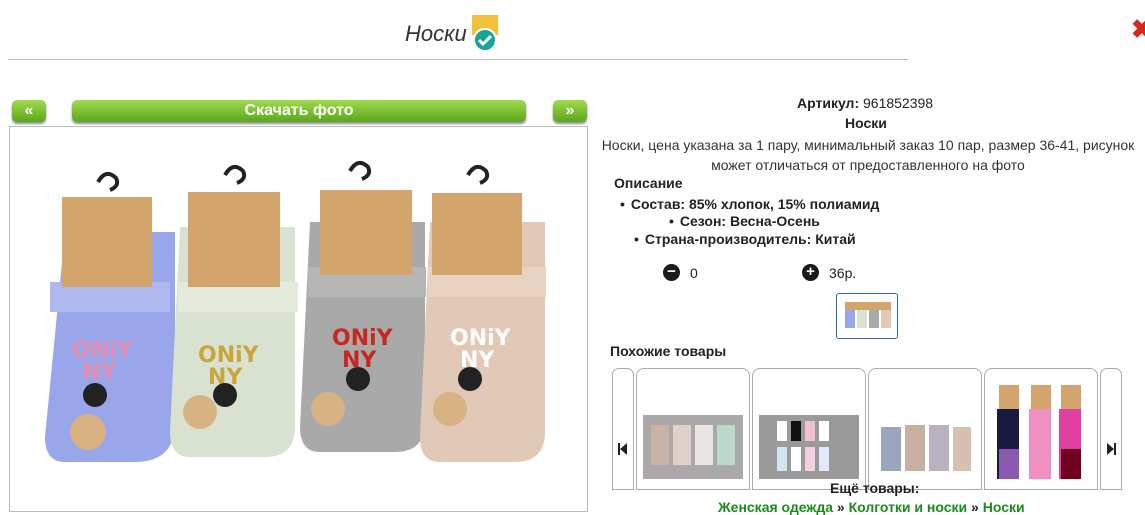 The width and height of the screenshot is (1145, 515). Describe the element at coordinates (843, 272) in the screenshot. I see `price-value: 36р.` at that location.